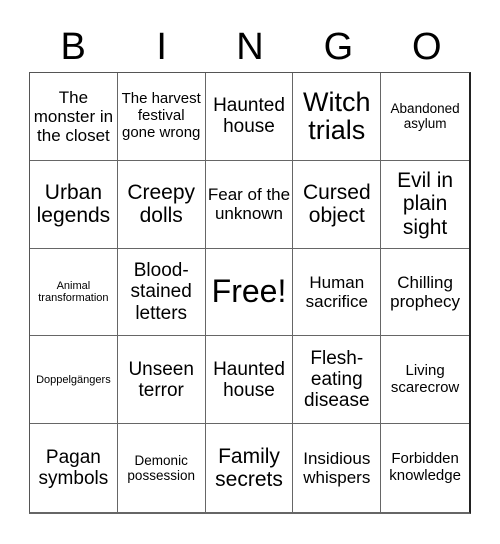 The height and width of the screenshot is (544, 500). I want to click on bingo-cell: Demonic possession, so click(162, 468).